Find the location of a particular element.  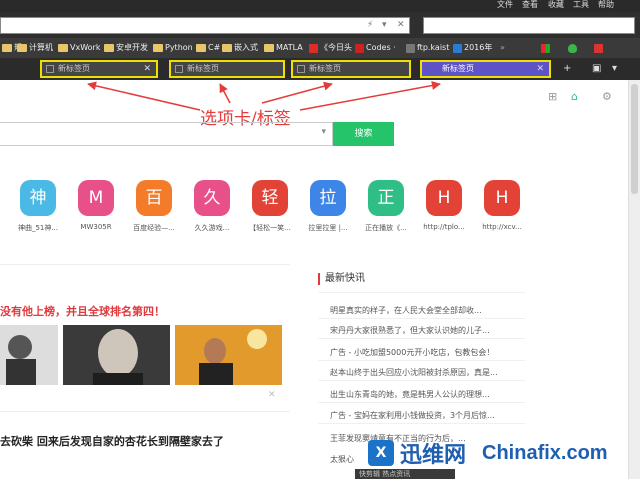

tab-bar: 新标签页 ✕ 新标签页 新标签页 新标签页 ✕ + ▣ ▾ is located at coordinates (320, 69).